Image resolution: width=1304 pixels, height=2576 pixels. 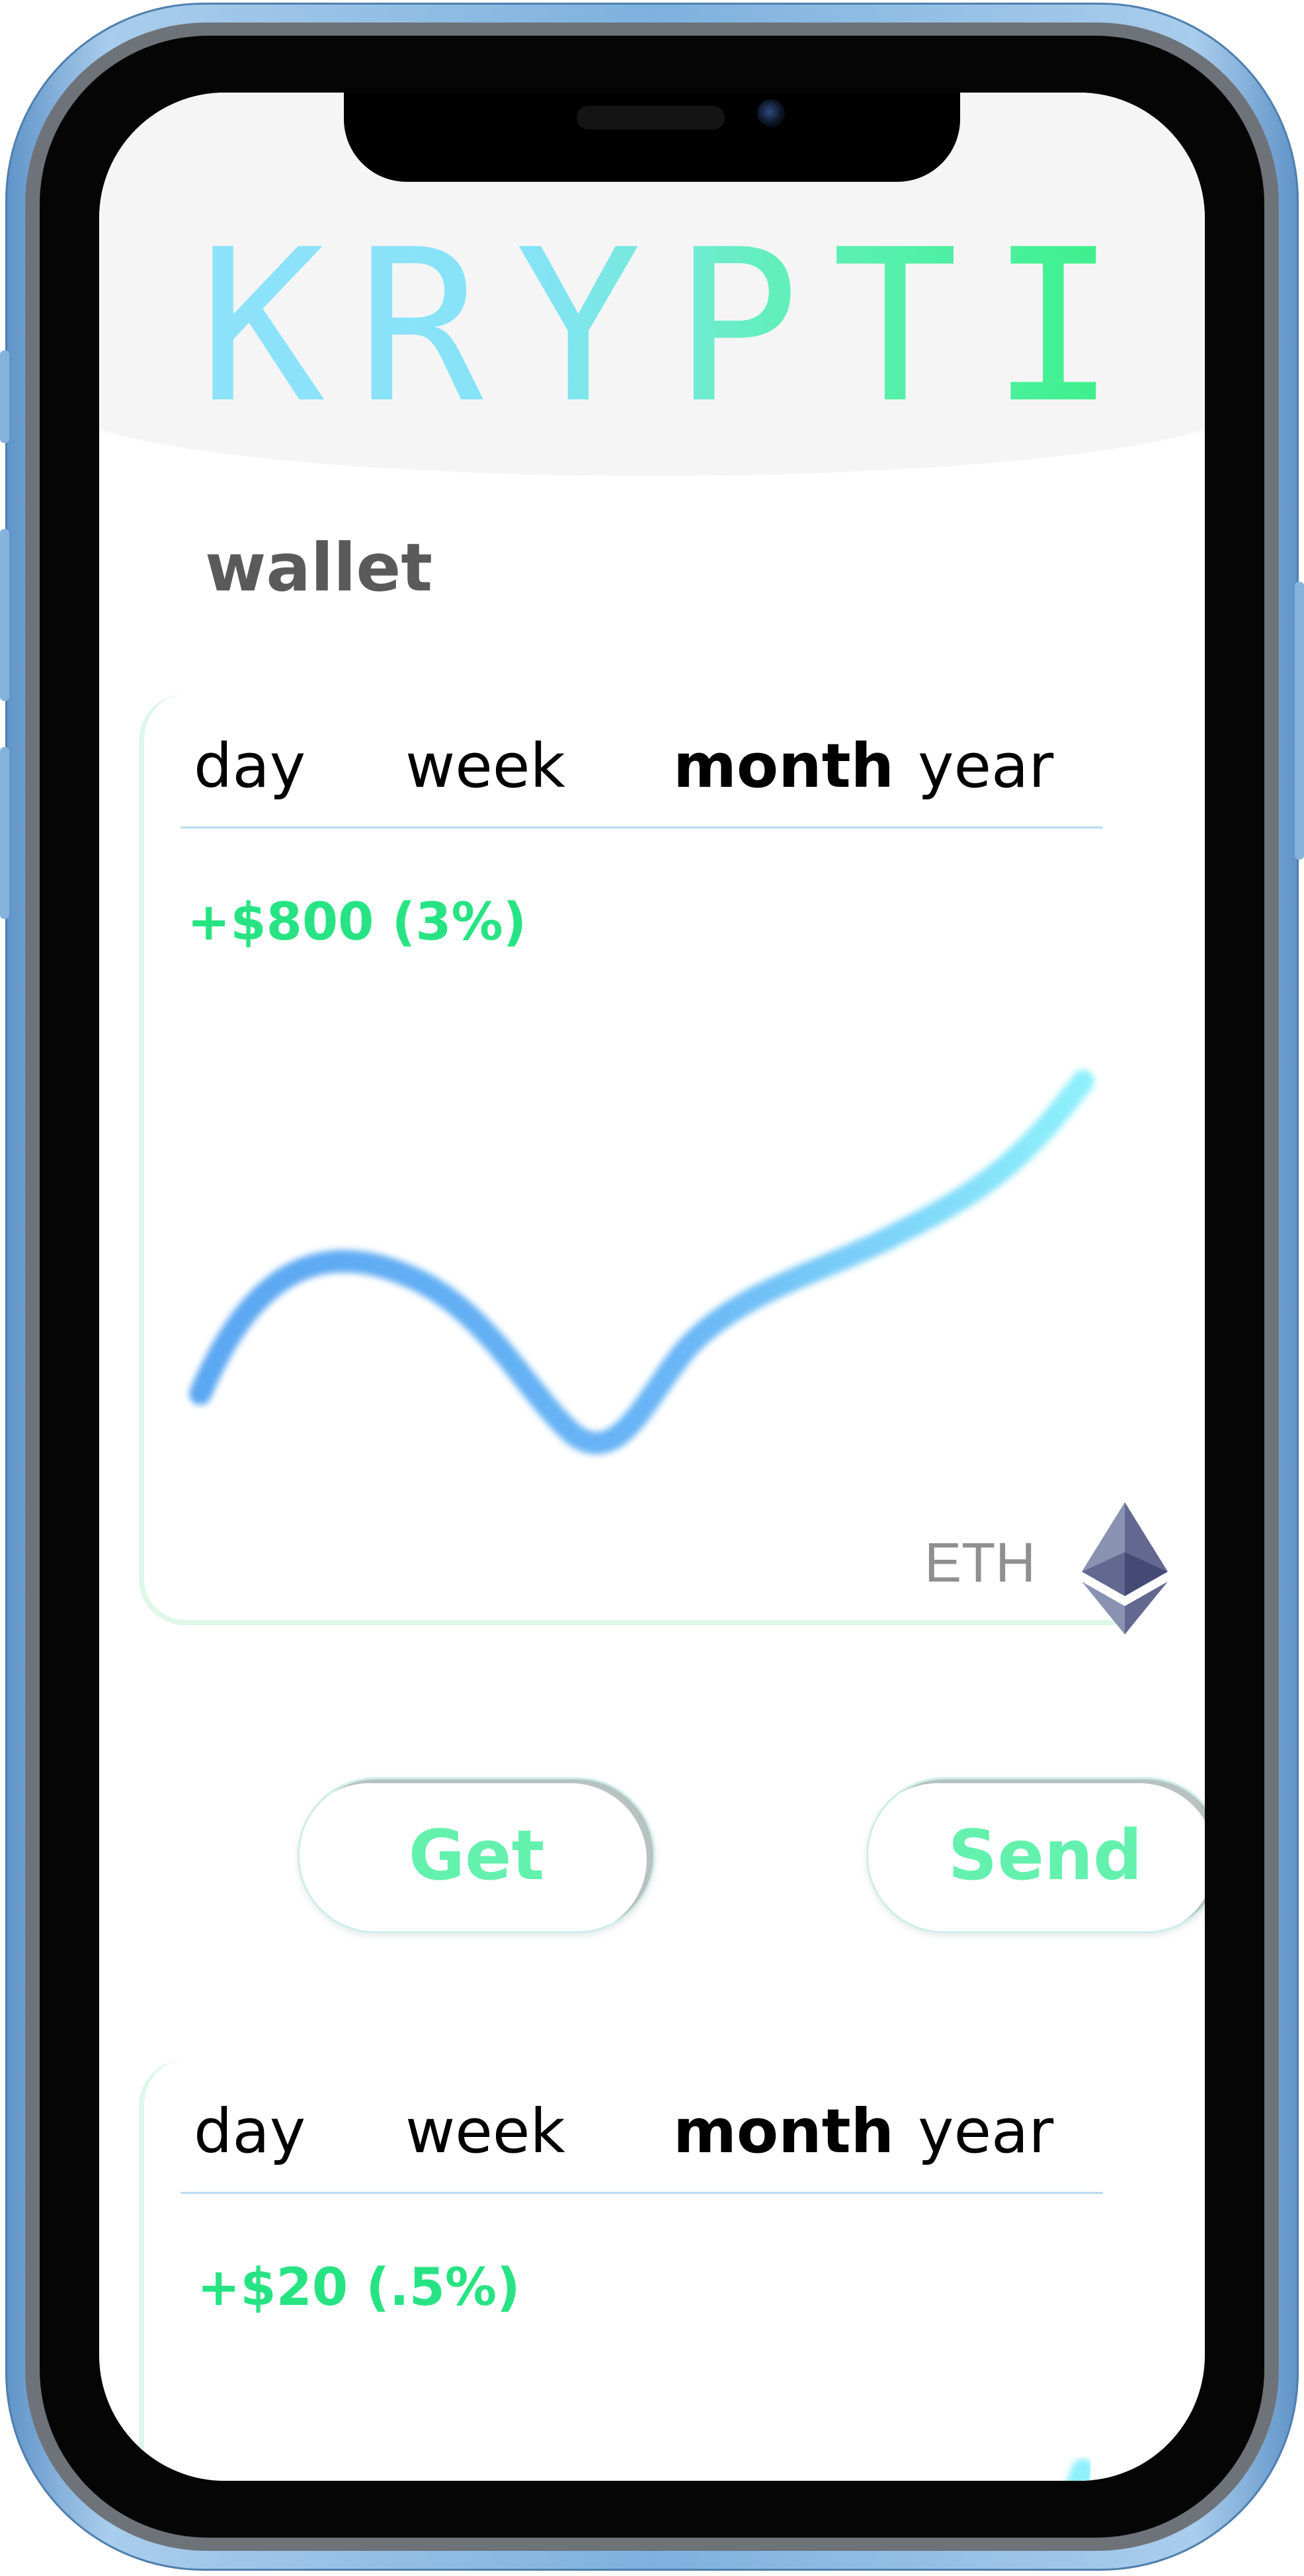 What do you see at coordinates (771, 113) in the screenshot?
I see `front-camera` at bounding box center [771, 113].